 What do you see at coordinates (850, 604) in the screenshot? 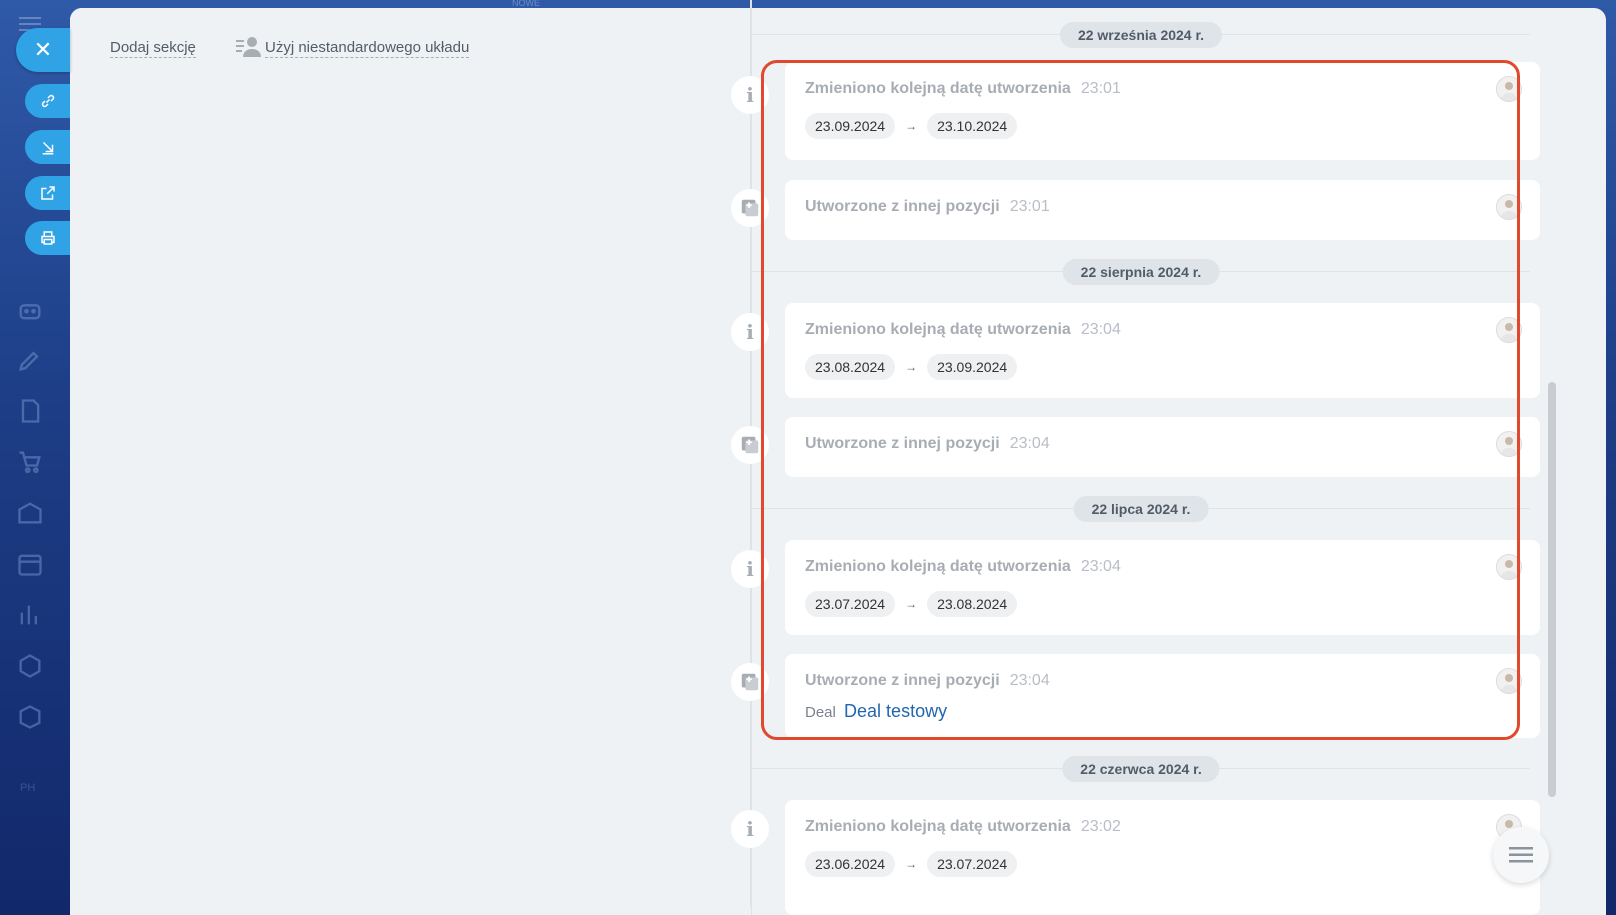
I see `date-from-chip: 23.07.2024` at bounding box center [850, 604].